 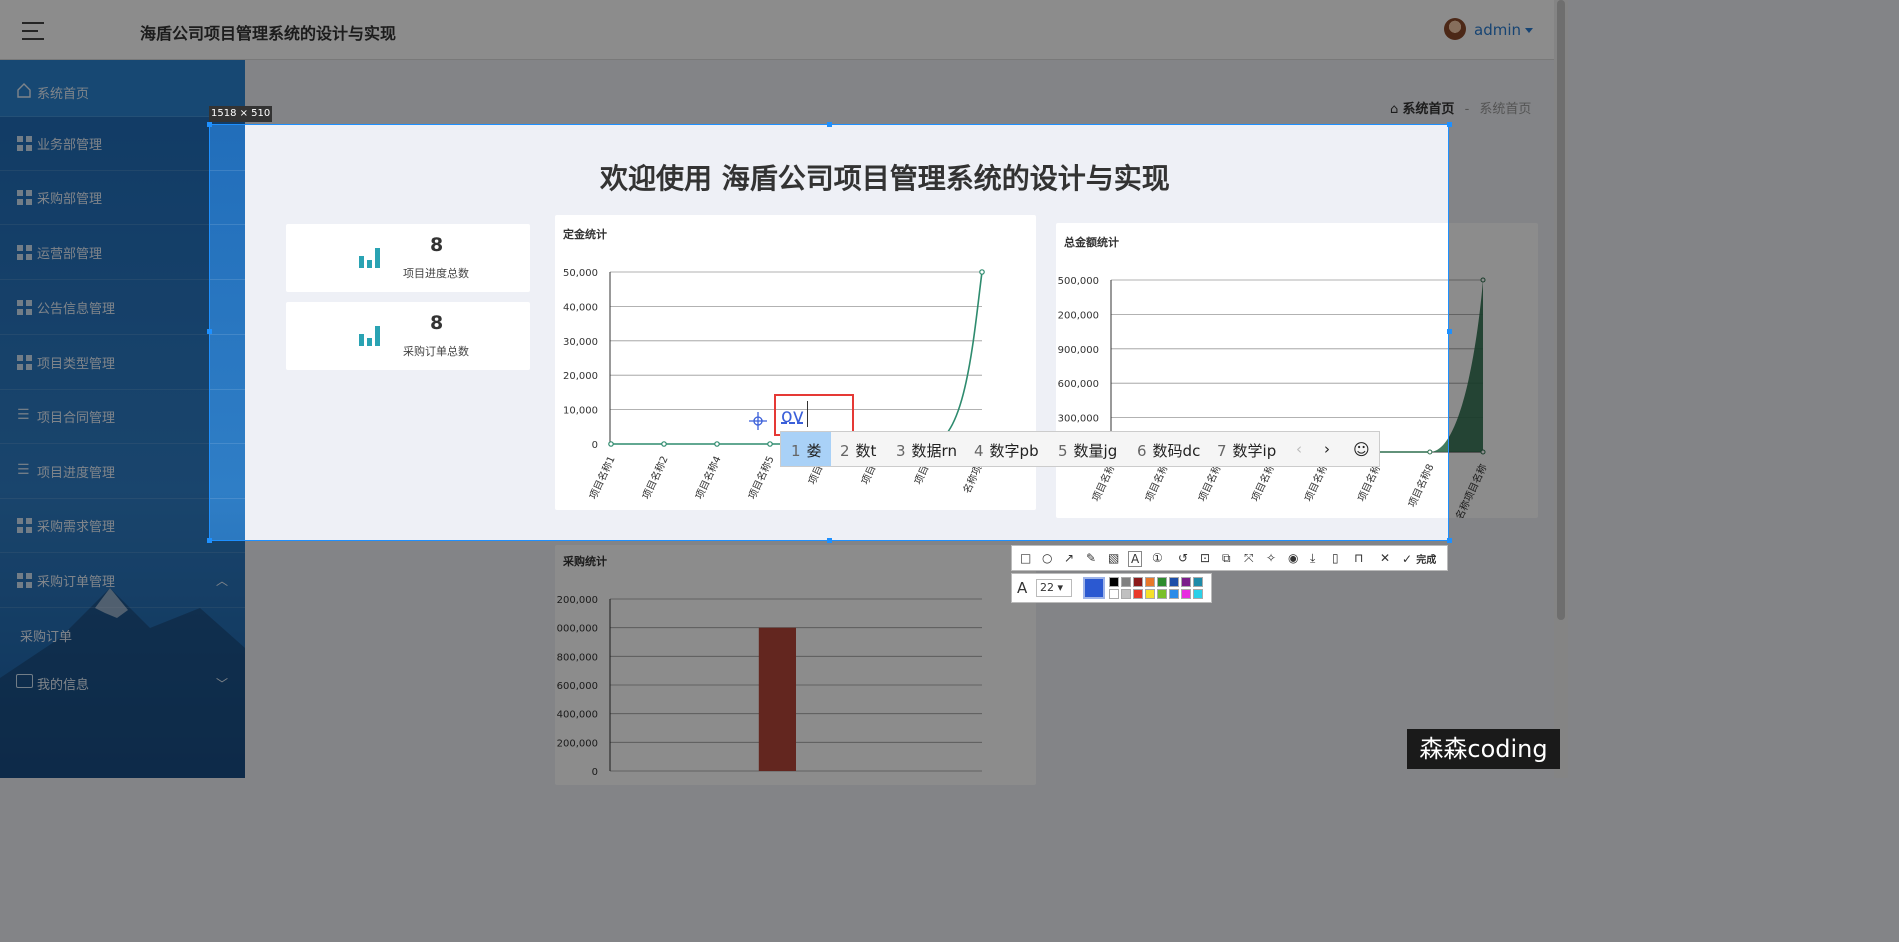 I want to click on ime-candidate: 6 数码dc, so click(x=1168, y=450).